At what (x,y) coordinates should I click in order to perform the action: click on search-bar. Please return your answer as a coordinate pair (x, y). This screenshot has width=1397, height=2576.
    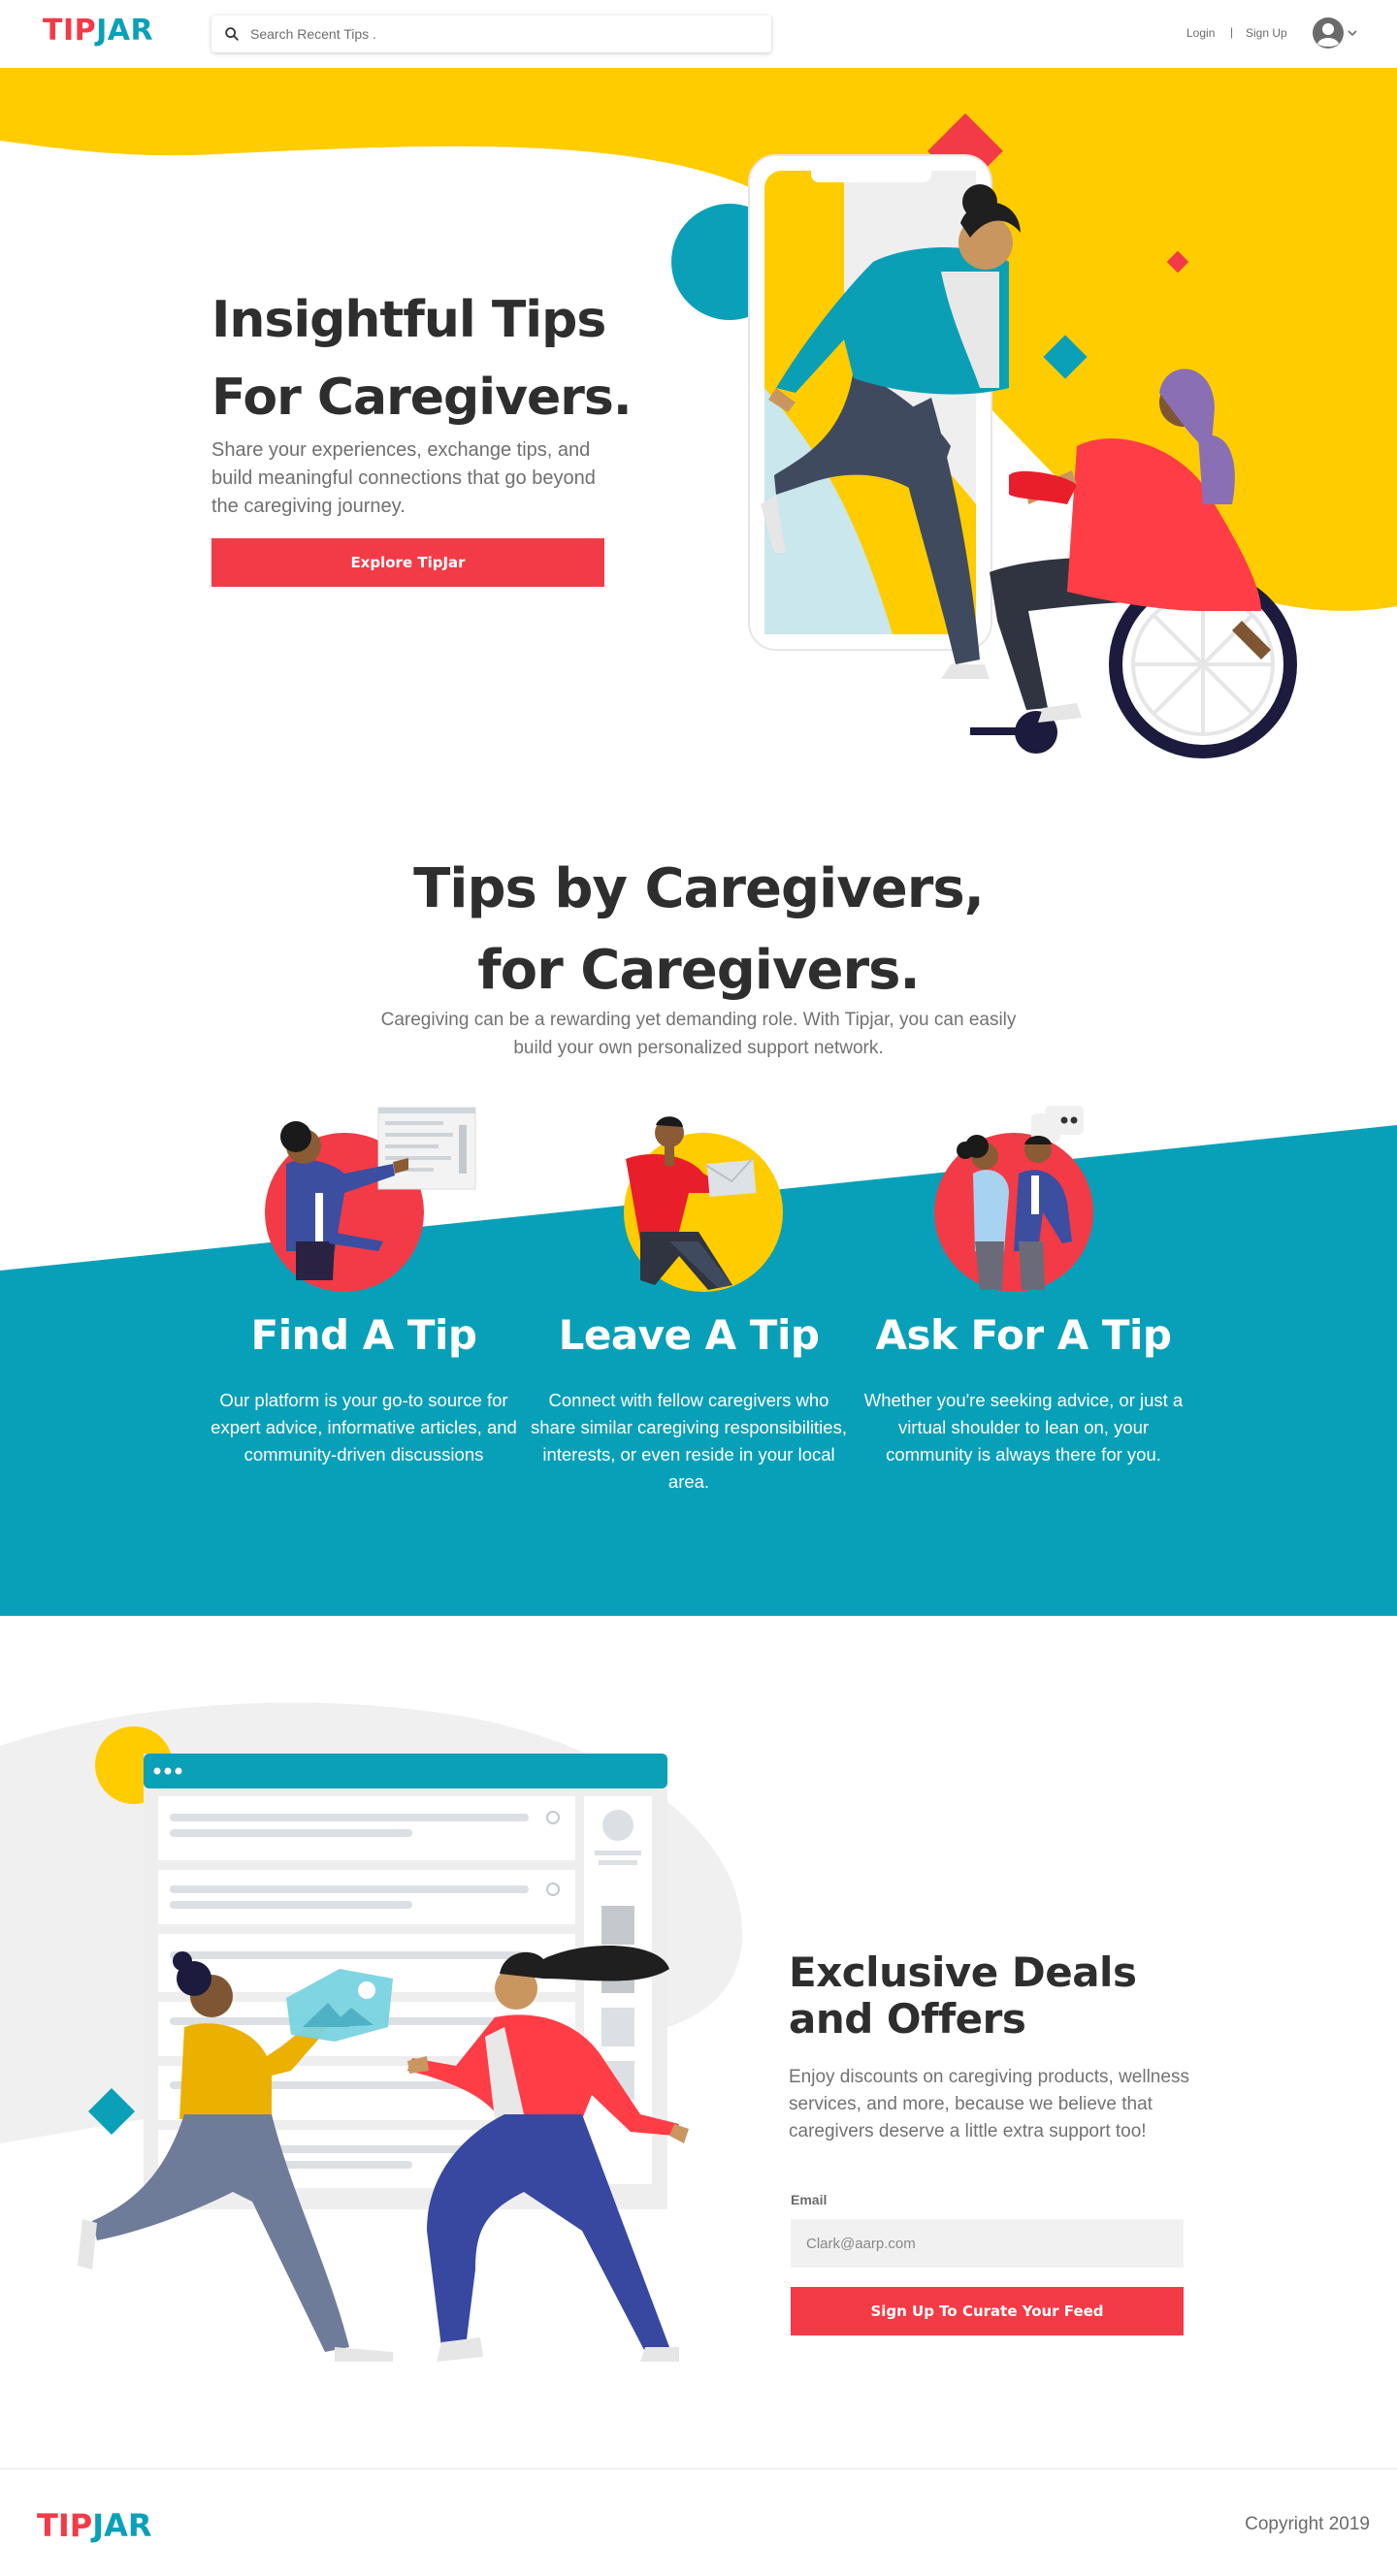
    Looking at the image, I should click on (491, 34).